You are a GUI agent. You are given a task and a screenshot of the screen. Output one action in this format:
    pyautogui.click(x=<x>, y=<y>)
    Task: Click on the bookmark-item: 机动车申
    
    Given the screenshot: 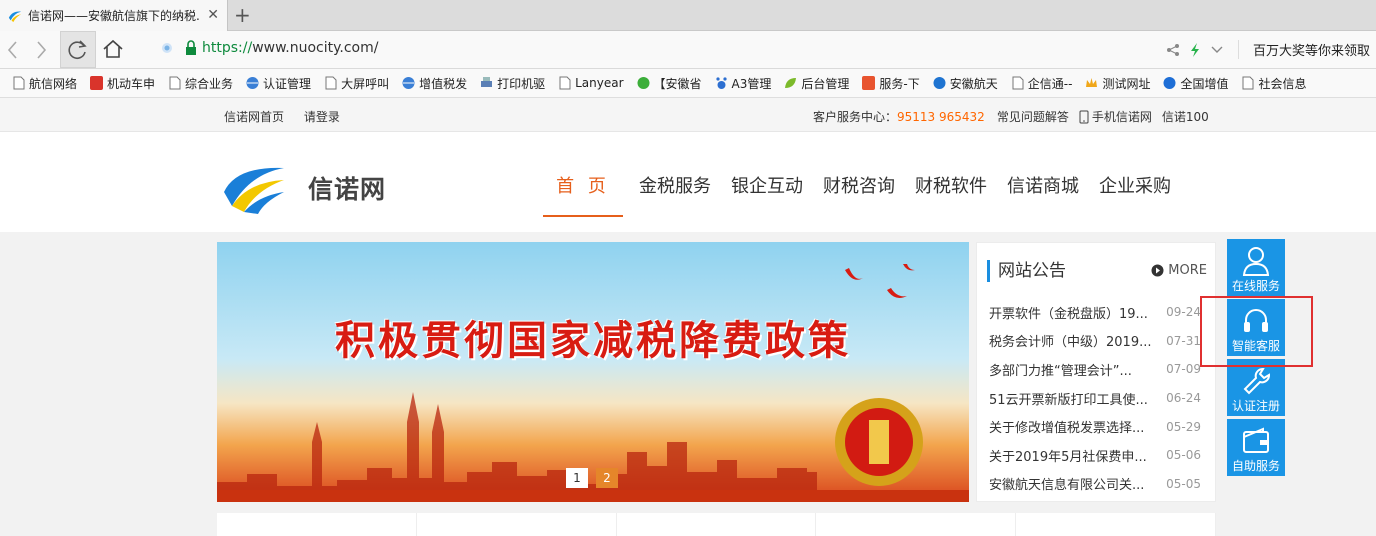 What is the action you would take?
    pyautogui.click(x=122, y=83)
    